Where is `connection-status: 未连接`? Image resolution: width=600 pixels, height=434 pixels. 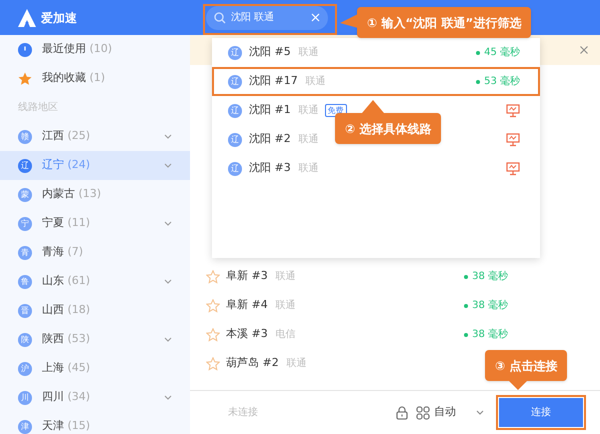 connection-status: 未连接 is located at coordinates (243, 413).